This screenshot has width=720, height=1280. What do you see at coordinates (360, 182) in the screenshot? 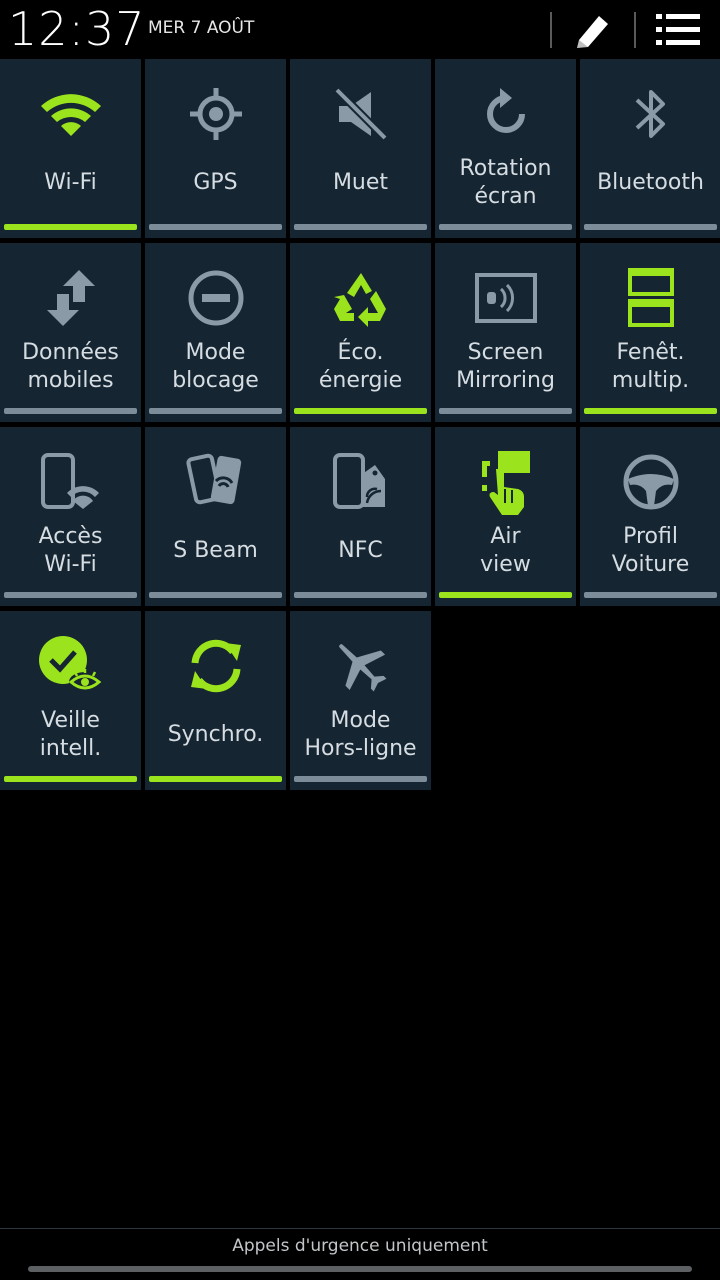
I see `tile-label: Muet` at bounding box center [360, 182].